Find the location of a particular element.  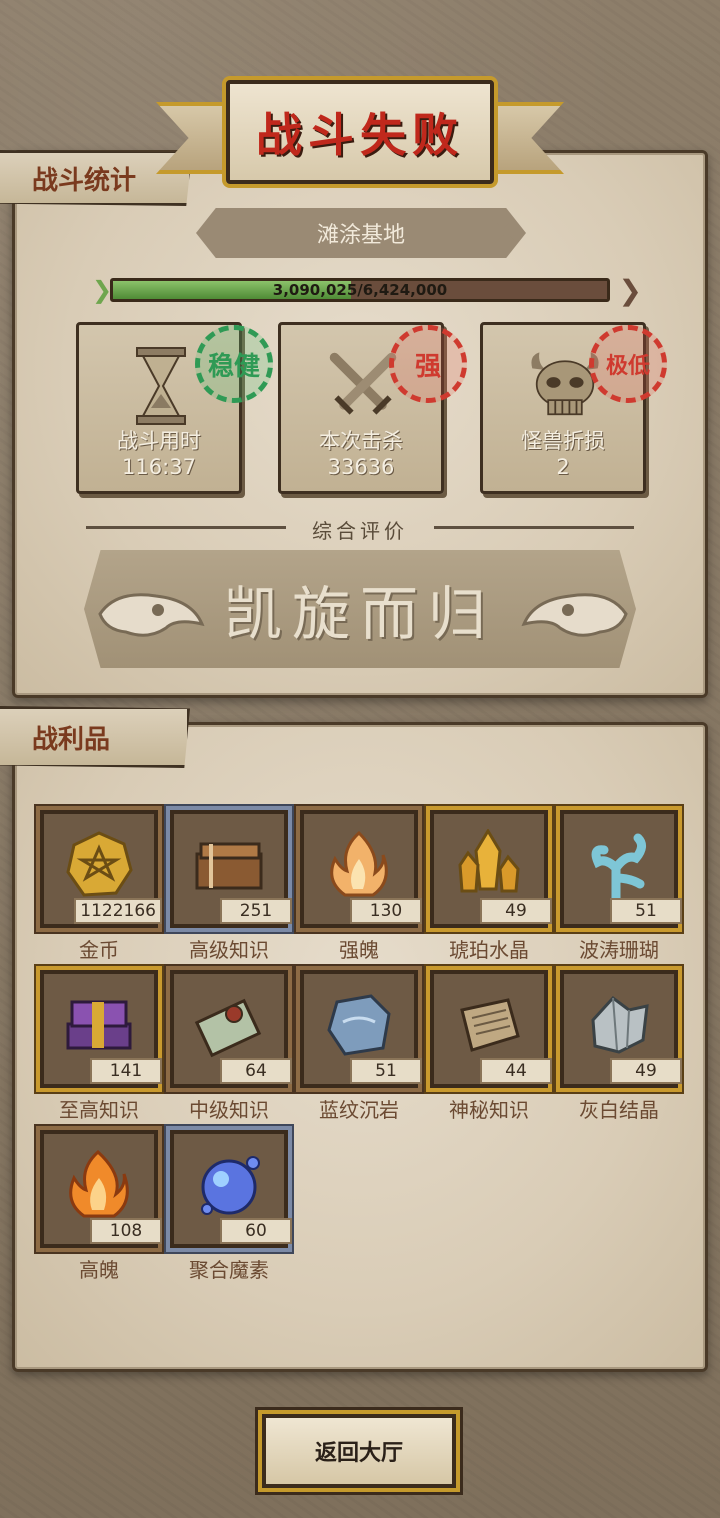

evaluation-label: 综合评价 is located at coordinates (360, 531).